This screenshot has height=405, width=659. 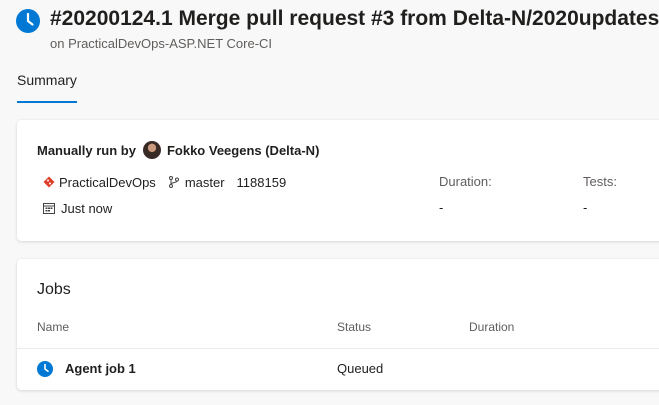 I want to click on duration-label: Duration:, so click(x=465, y=181).